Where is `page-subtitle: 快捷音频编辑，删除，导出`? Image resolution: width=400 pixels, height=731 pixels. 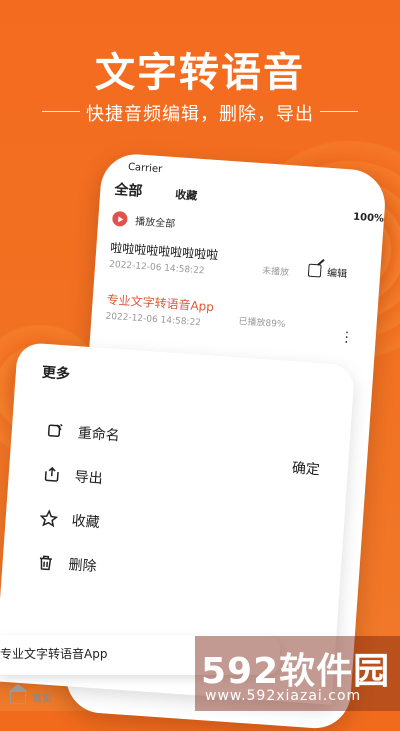 page-subtitle: 快捷音频编辑，删除，导出 is located at coordinates (200, 113).